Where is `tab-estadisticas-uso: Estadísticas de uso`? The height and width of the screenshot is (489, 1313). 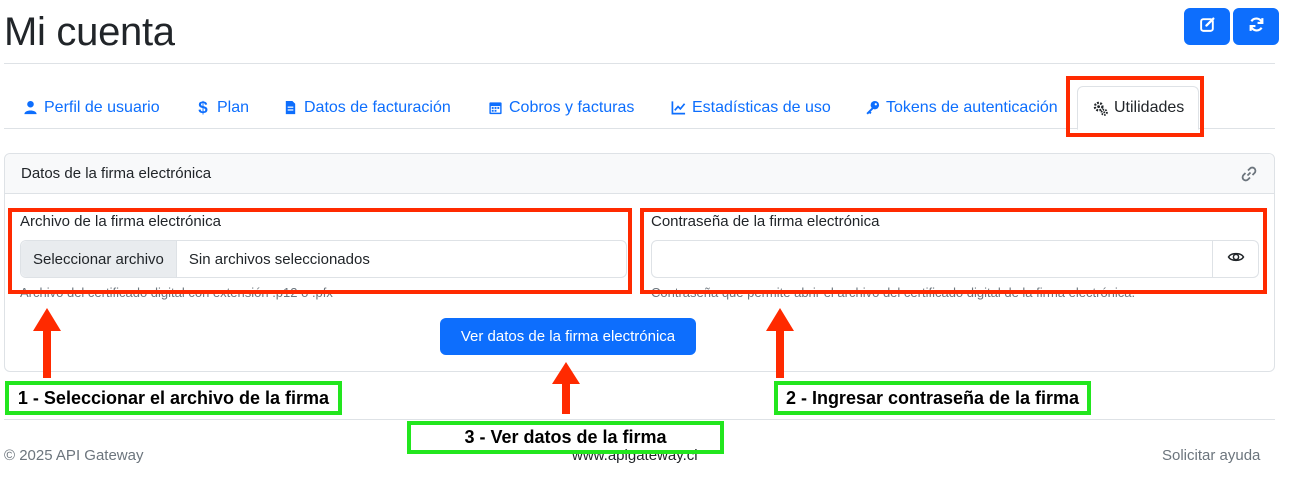 tab-estadisticas-uso: Estadísticas de uso is located at coordinates (750, 107).